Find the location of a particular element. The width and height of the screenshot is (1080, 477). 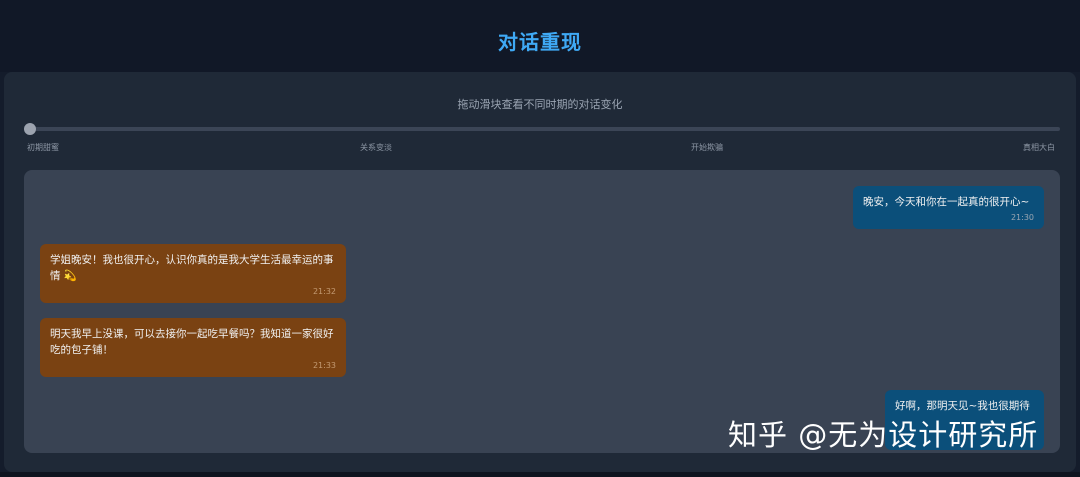

message-text: 好啊，那明天见~我也很期待 is located at coordinates (962, 406).